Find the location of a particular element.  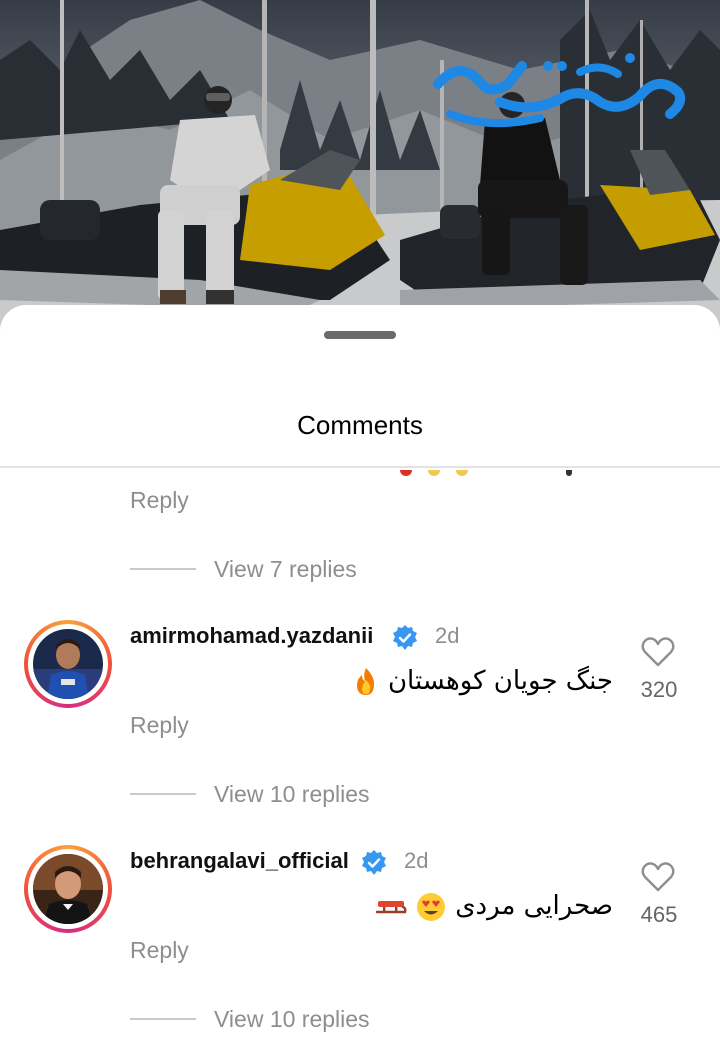

brand-logo is located at coordinates (560, 90).